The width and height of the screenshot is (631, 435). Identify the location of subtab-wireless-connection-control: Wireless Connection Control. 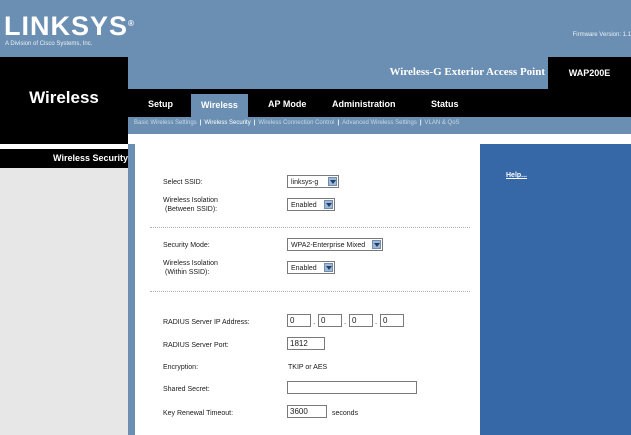
(296, 123).